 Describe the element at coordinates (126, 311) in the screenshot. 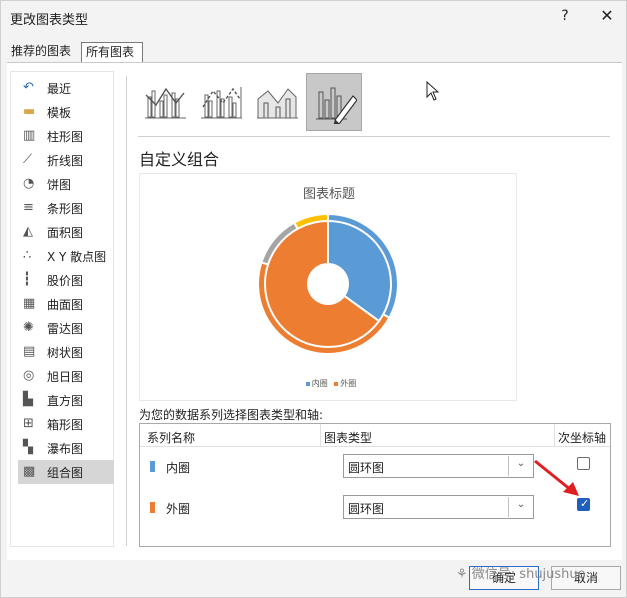

I see `panel-divider` at that location.